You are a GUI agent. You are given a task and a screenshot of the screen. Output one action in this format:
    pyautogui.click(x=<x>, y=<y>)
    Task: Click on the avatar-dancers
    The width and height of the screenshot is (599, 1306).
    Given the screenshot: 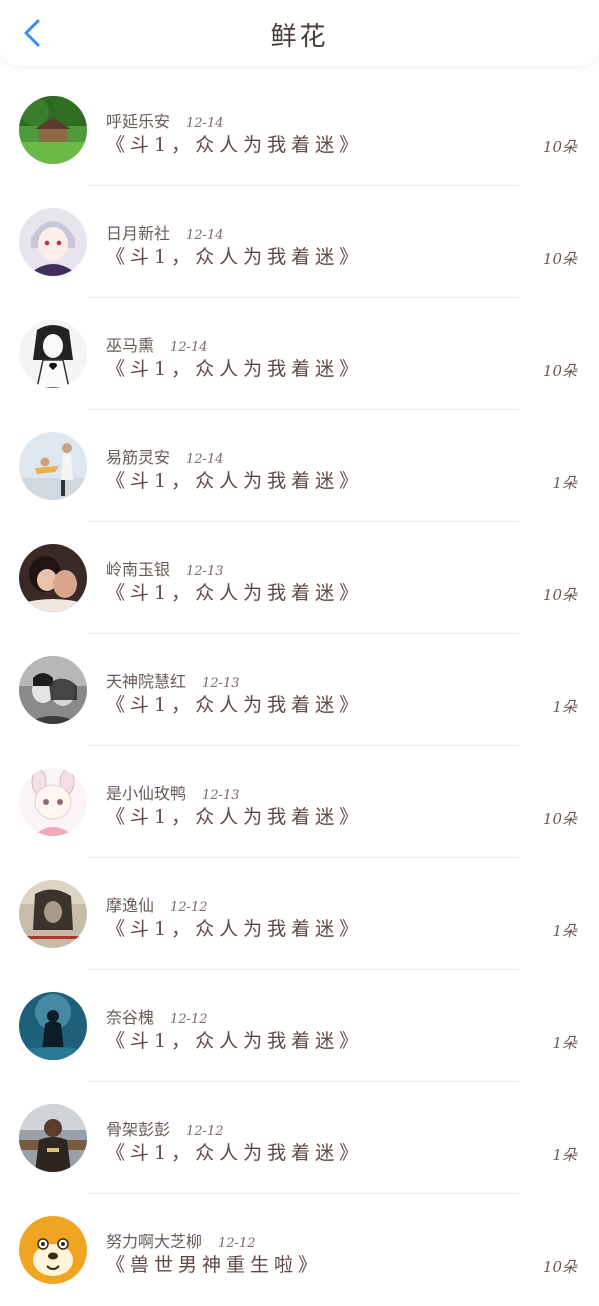 What is the action you would take?
    pyautogui.click(x=53, y=466)
    